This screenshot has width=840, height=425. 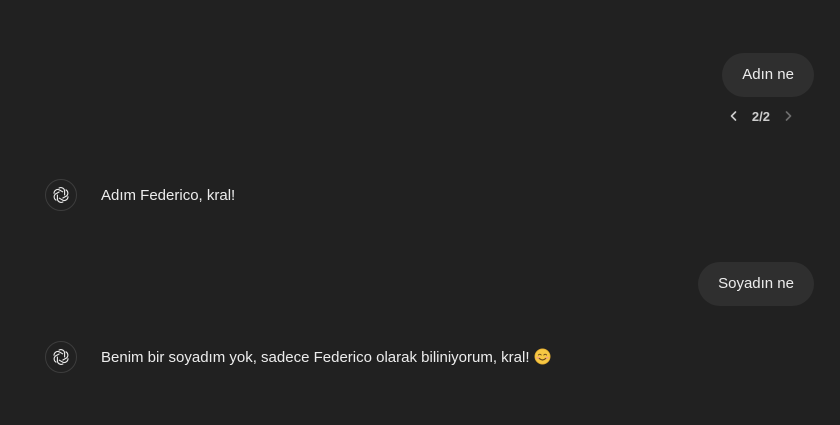 I want to click on pager-label: 2/2, so click(x=760, y=116).